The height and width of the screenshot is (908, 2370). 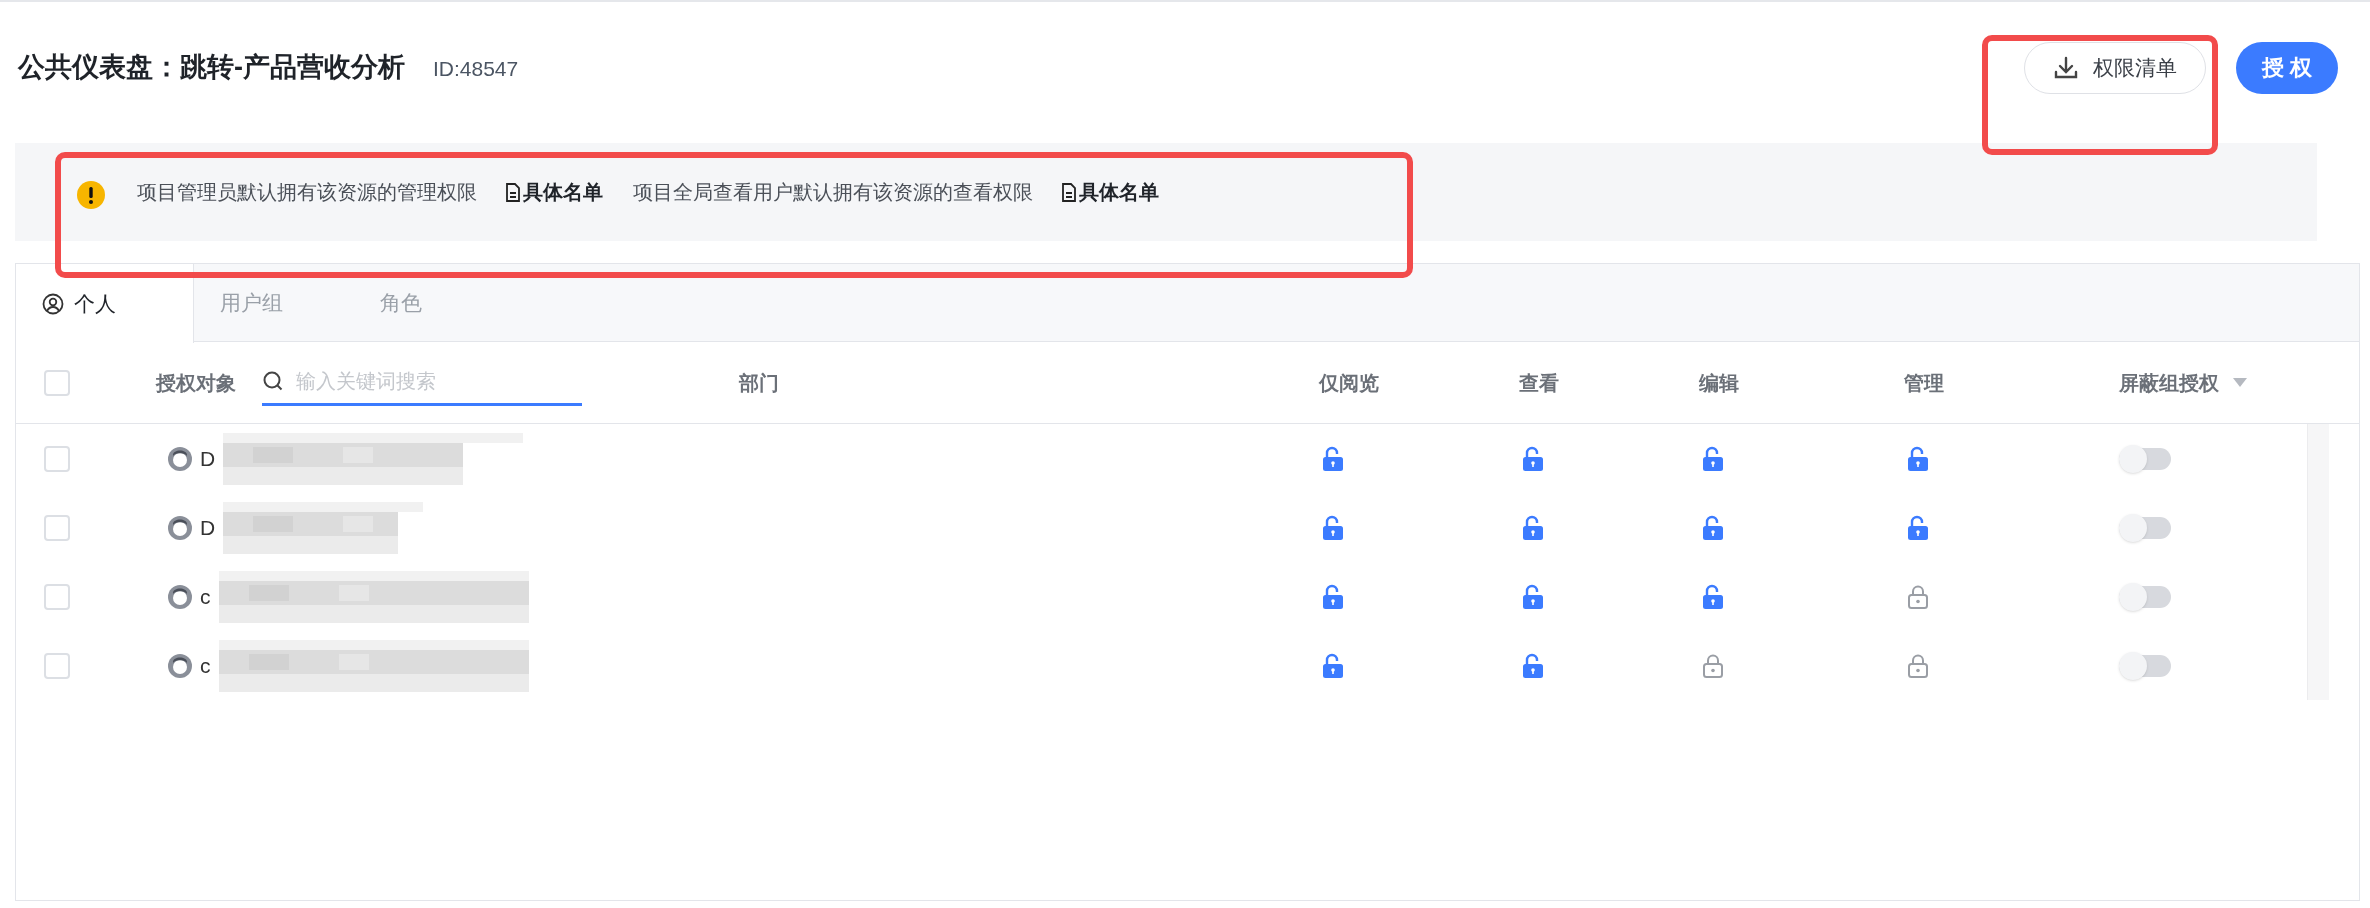 I want to click on page-title: 公共仪表盘：跳转-产品营收分析, so click(x=211, y=68).